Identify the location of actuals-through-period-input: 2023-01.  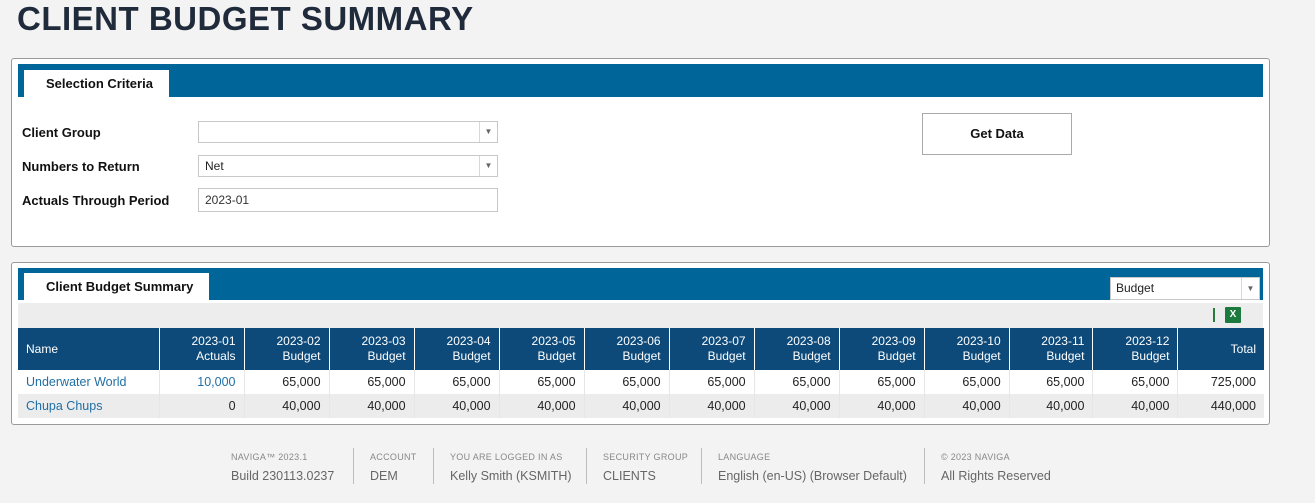
(348, 200).